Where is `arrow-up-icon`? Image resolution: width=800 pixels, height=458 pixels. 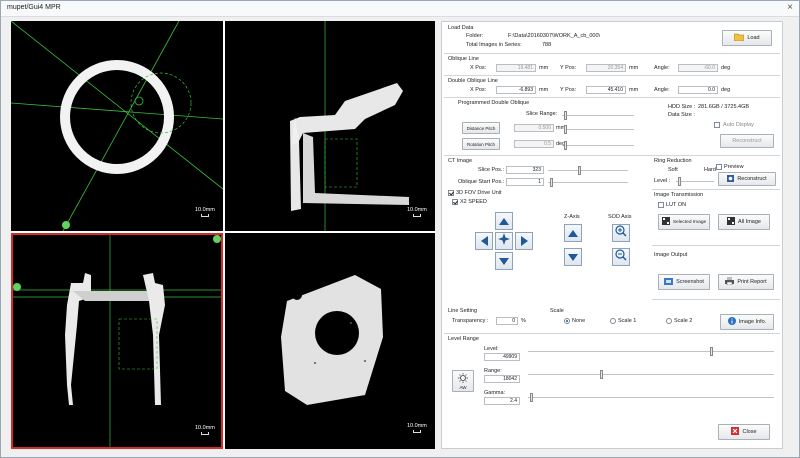
arrow-up-icon is located at coordinates (504, 221).